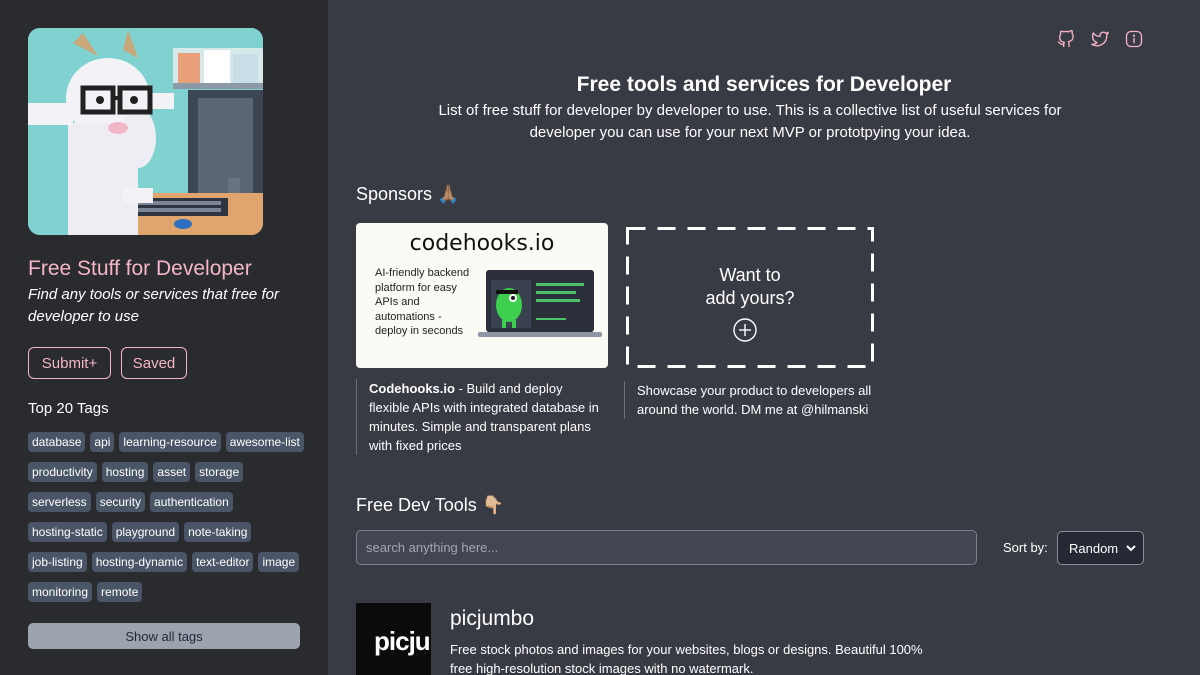 The height and width of the screenshot is (675, 1200). I want to click on tags-heading: Top 20 Tags, so click(68, 408).